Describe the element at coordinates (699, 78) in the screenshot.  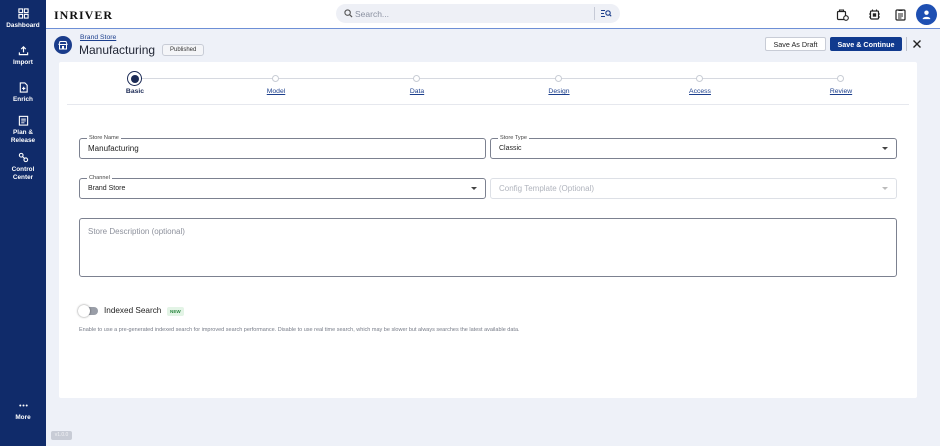
I see `step-indicator-access` at that location.